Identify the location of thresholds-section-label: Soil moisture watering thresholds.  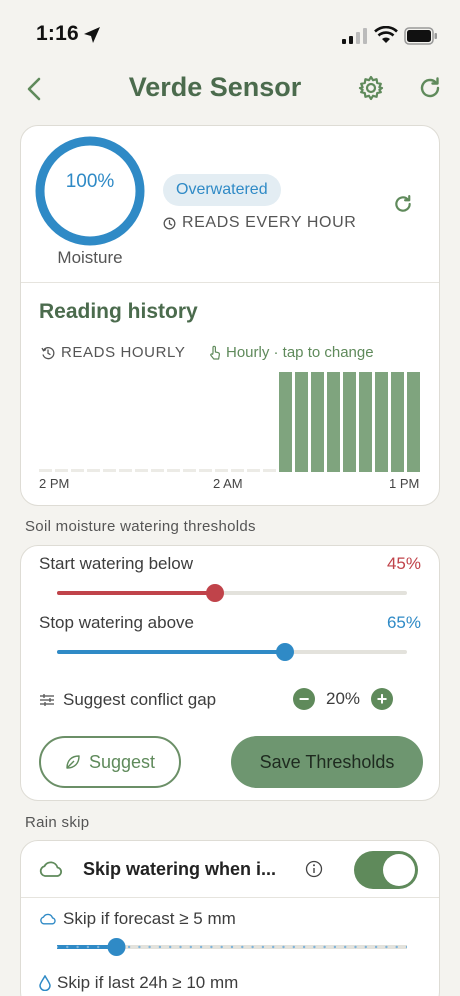
(140, 526).